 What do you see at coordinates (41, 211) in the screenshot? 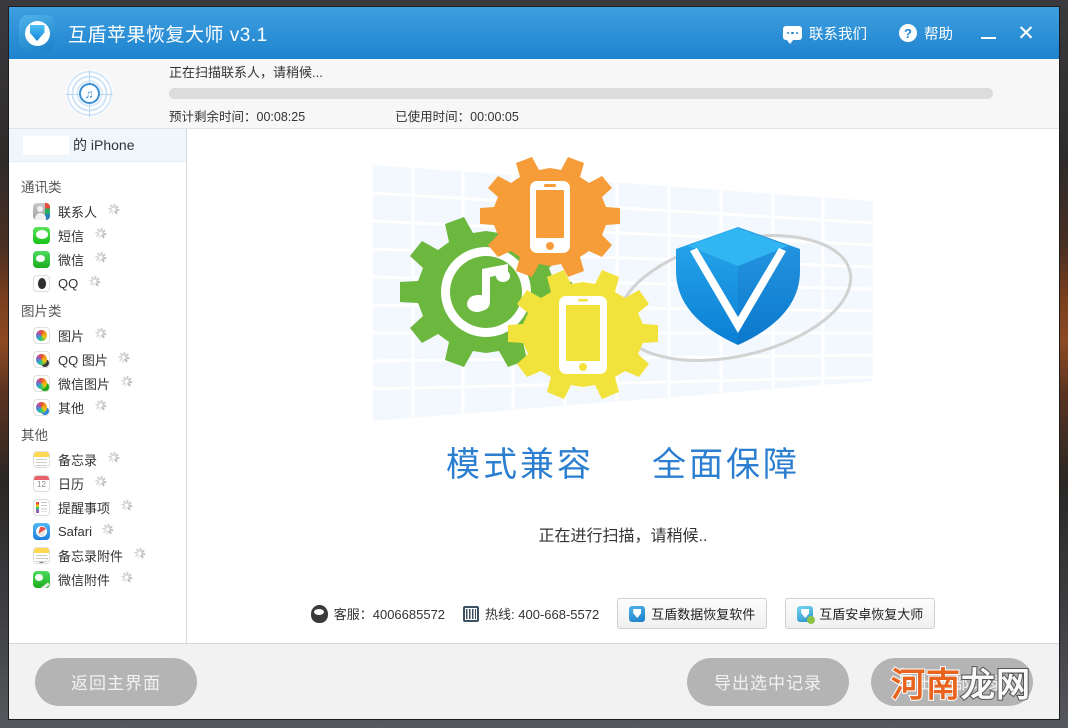
I see `contacts-icon` at bounding box center [41, 211].